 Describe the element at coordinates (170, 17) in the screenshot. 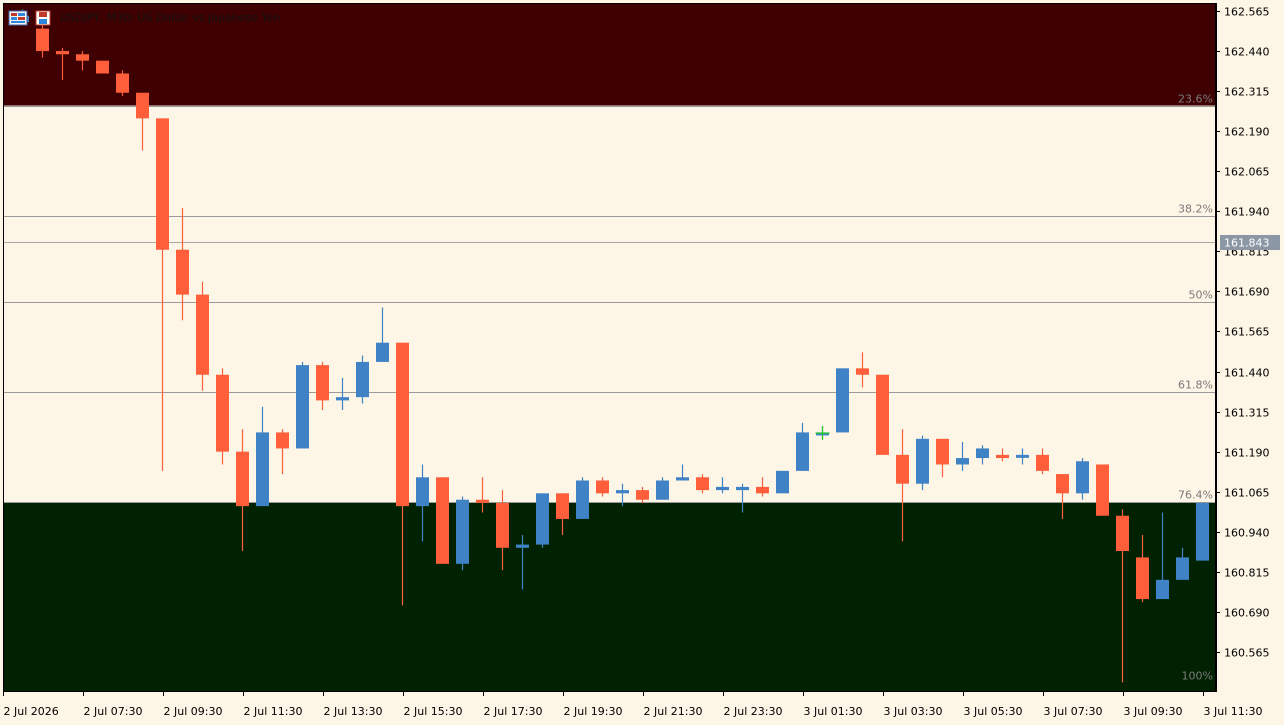

I see `chart-title: USDJPY, M30: US Dollar vs Japanese Yen` at that location.